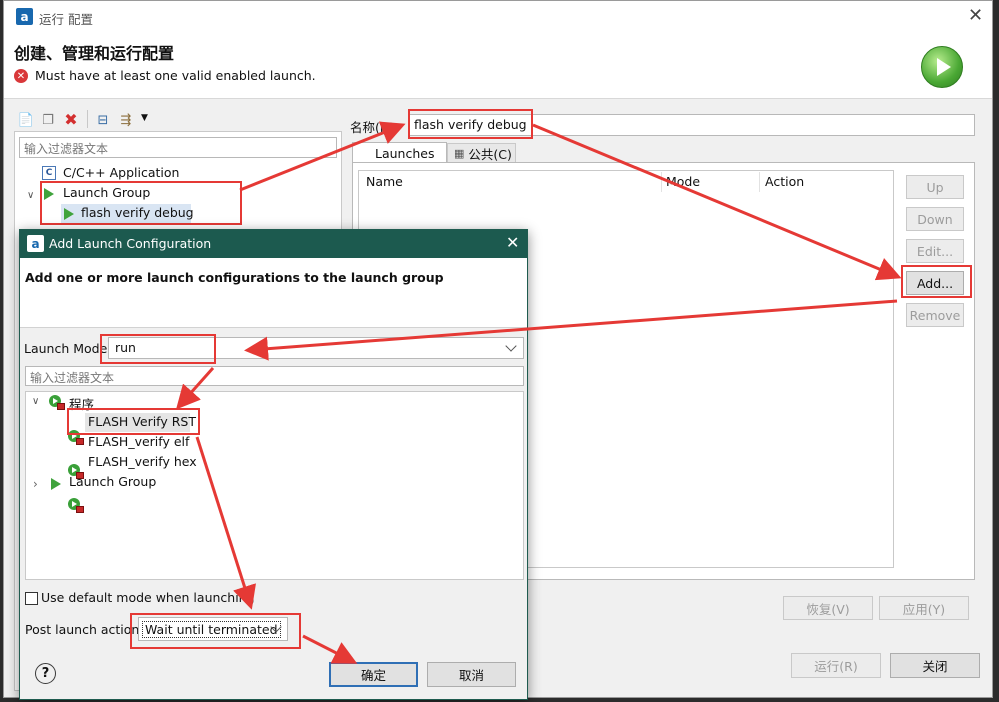 Image resolution: width=999 pixels, height=702 pixels. Describe the element at coordinates (330, 649) in the screenshot. I see `arrow-to-ok-button` at that location.